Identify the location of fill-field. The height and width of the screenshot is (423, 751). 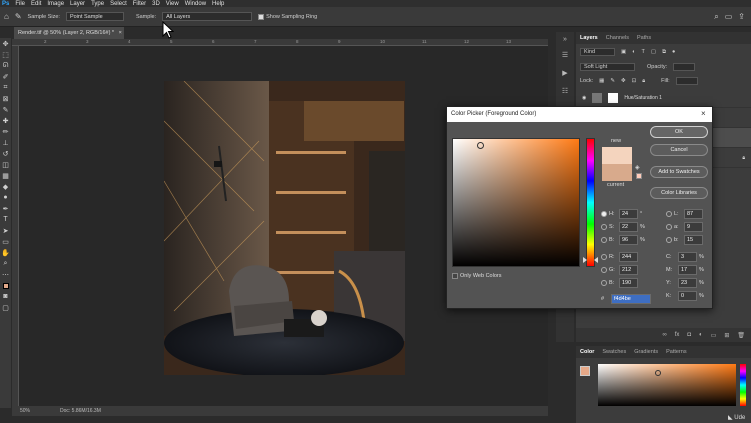
(686, 81).